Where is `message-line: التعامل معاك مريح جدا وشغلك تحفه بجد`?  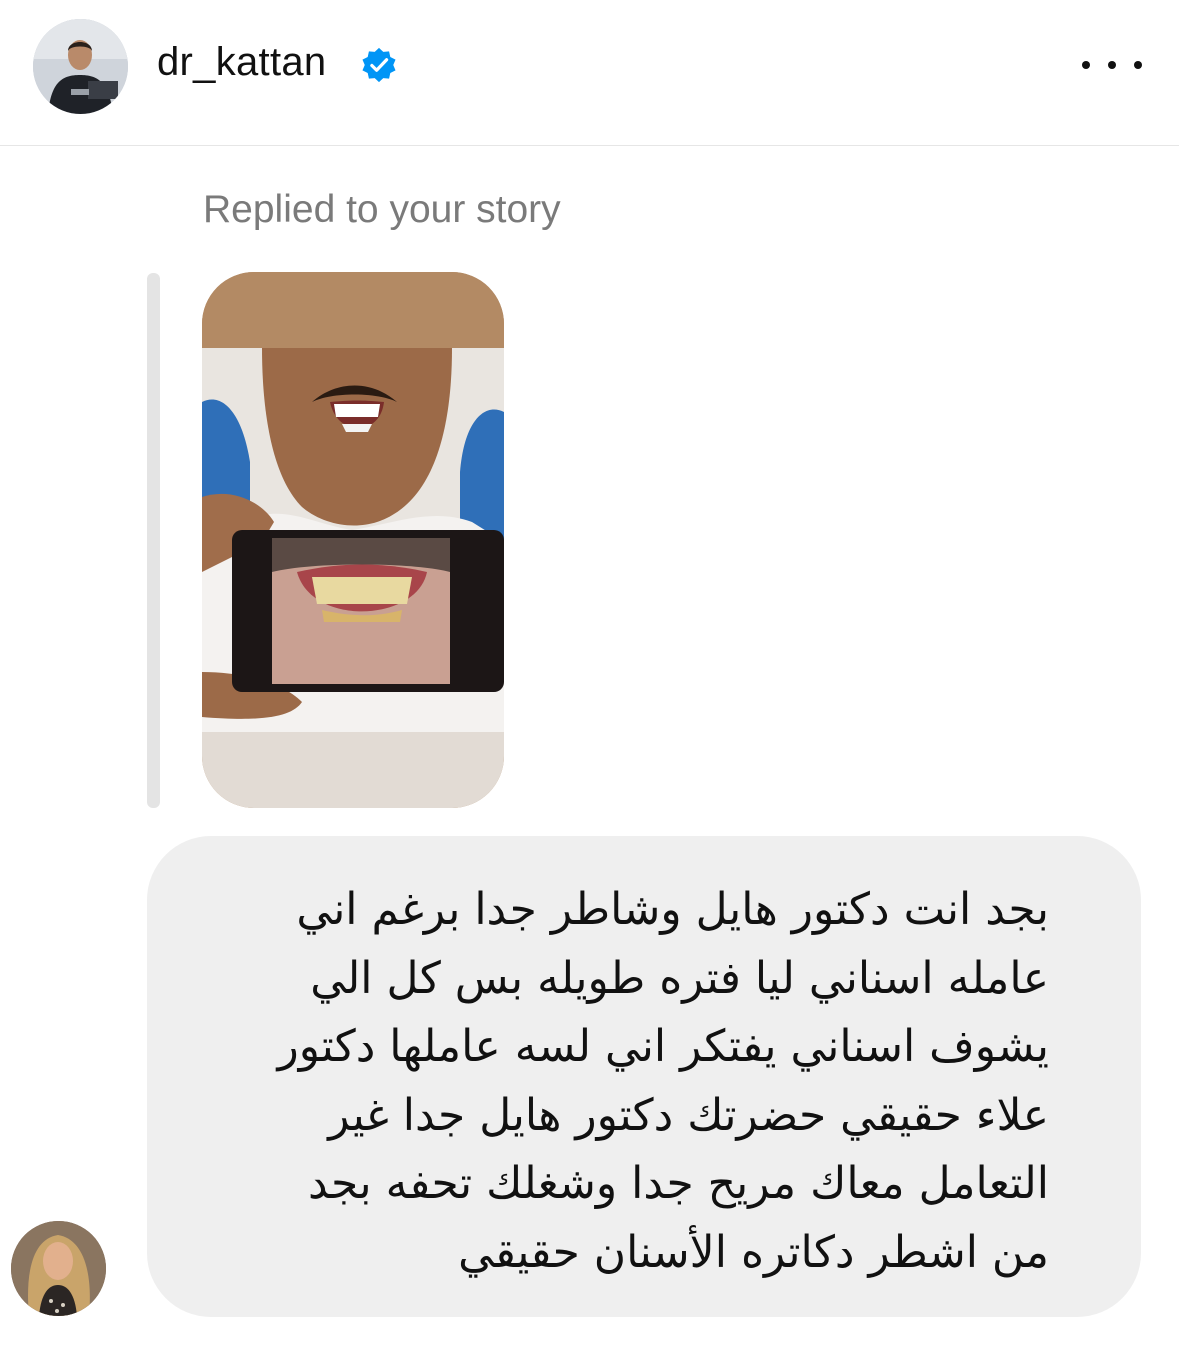 message-line: التعامل معاك مريح جدا وشغلك تحفه بجد is located at coordinates (678, 1183).